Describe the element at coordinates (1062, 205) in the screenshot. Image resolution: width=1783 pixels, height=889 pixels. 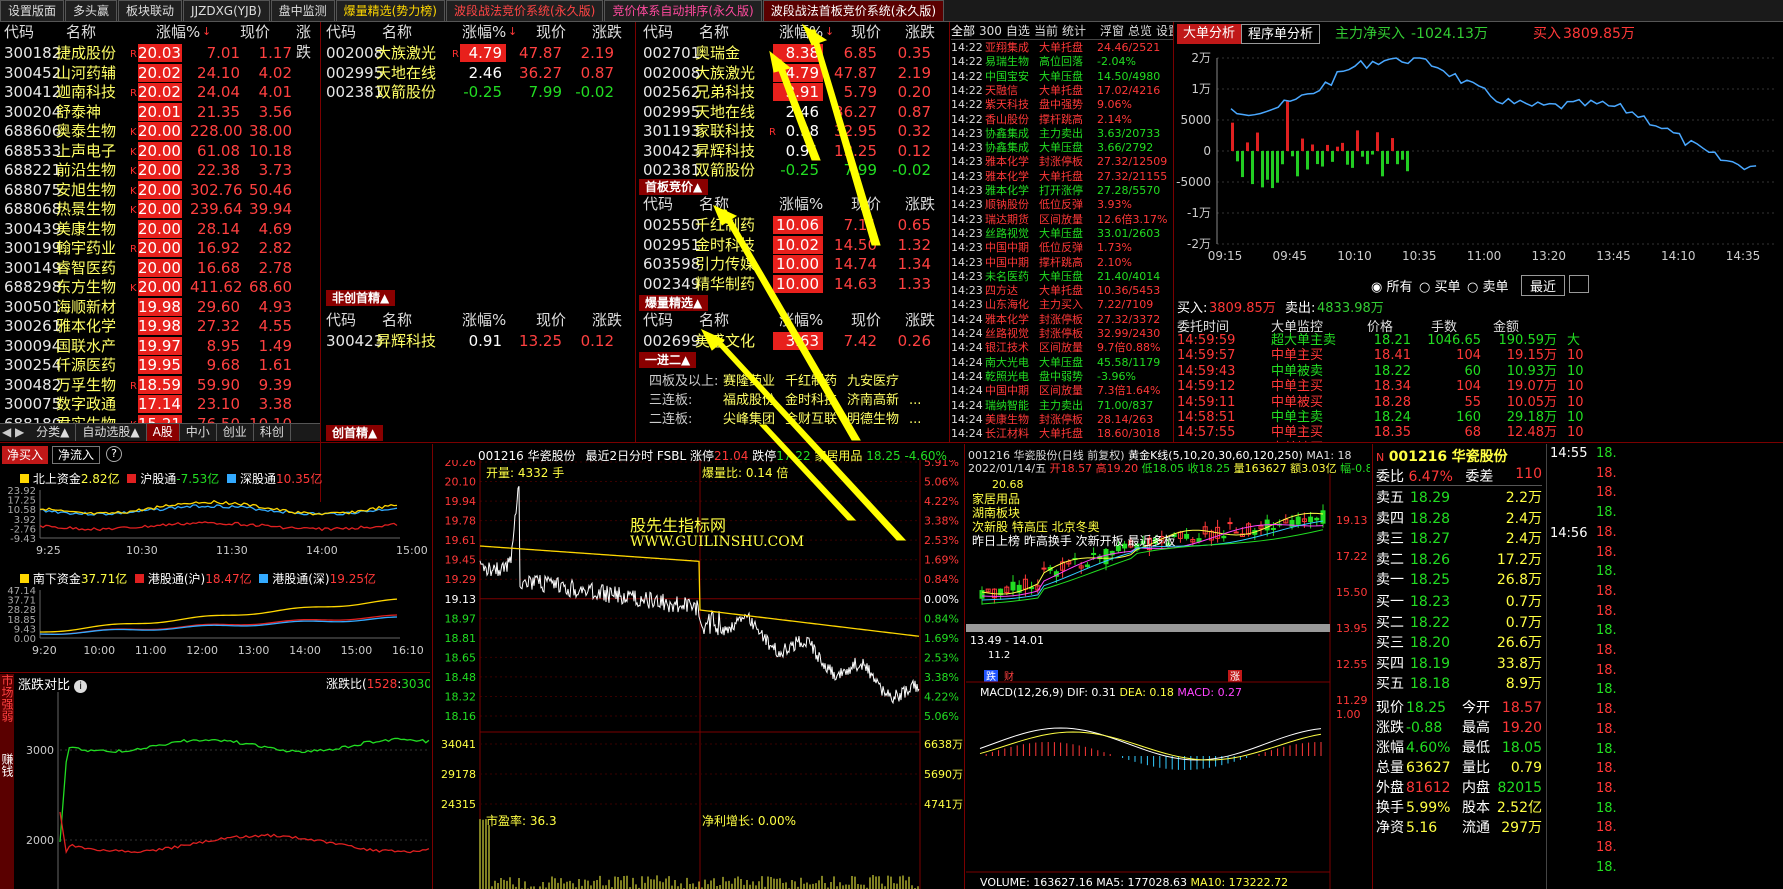
I see `monitor-row: 14:23 顺钠股份 低位反弹 3.93%` at that location.